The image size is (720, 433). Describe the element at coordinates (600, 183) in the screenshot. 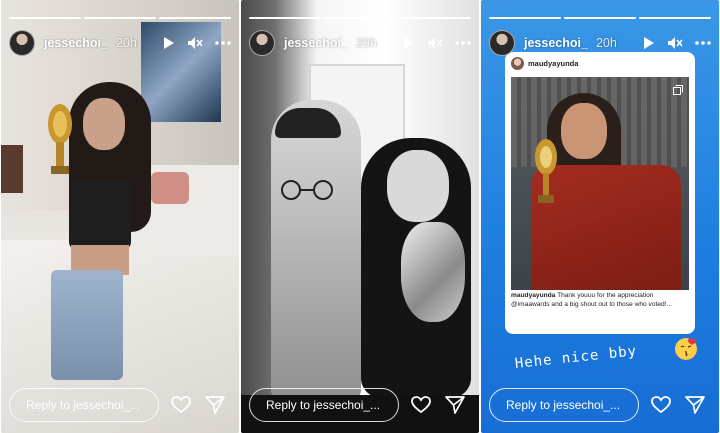

I see `repost-photo` at that location.